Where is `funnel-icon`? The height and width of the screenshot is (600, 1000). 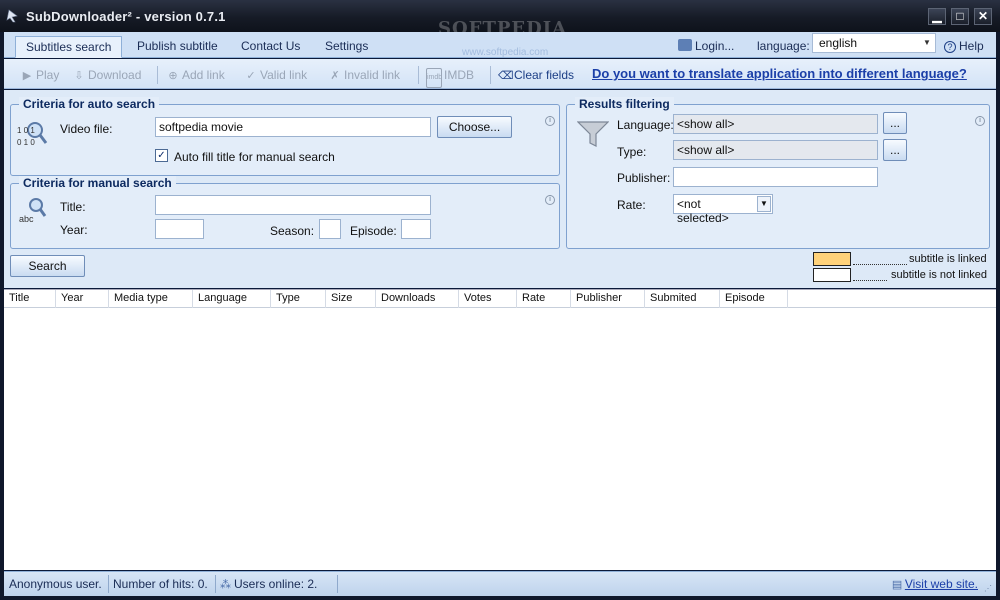 funnel-icon is located at coordinates (593, 134).